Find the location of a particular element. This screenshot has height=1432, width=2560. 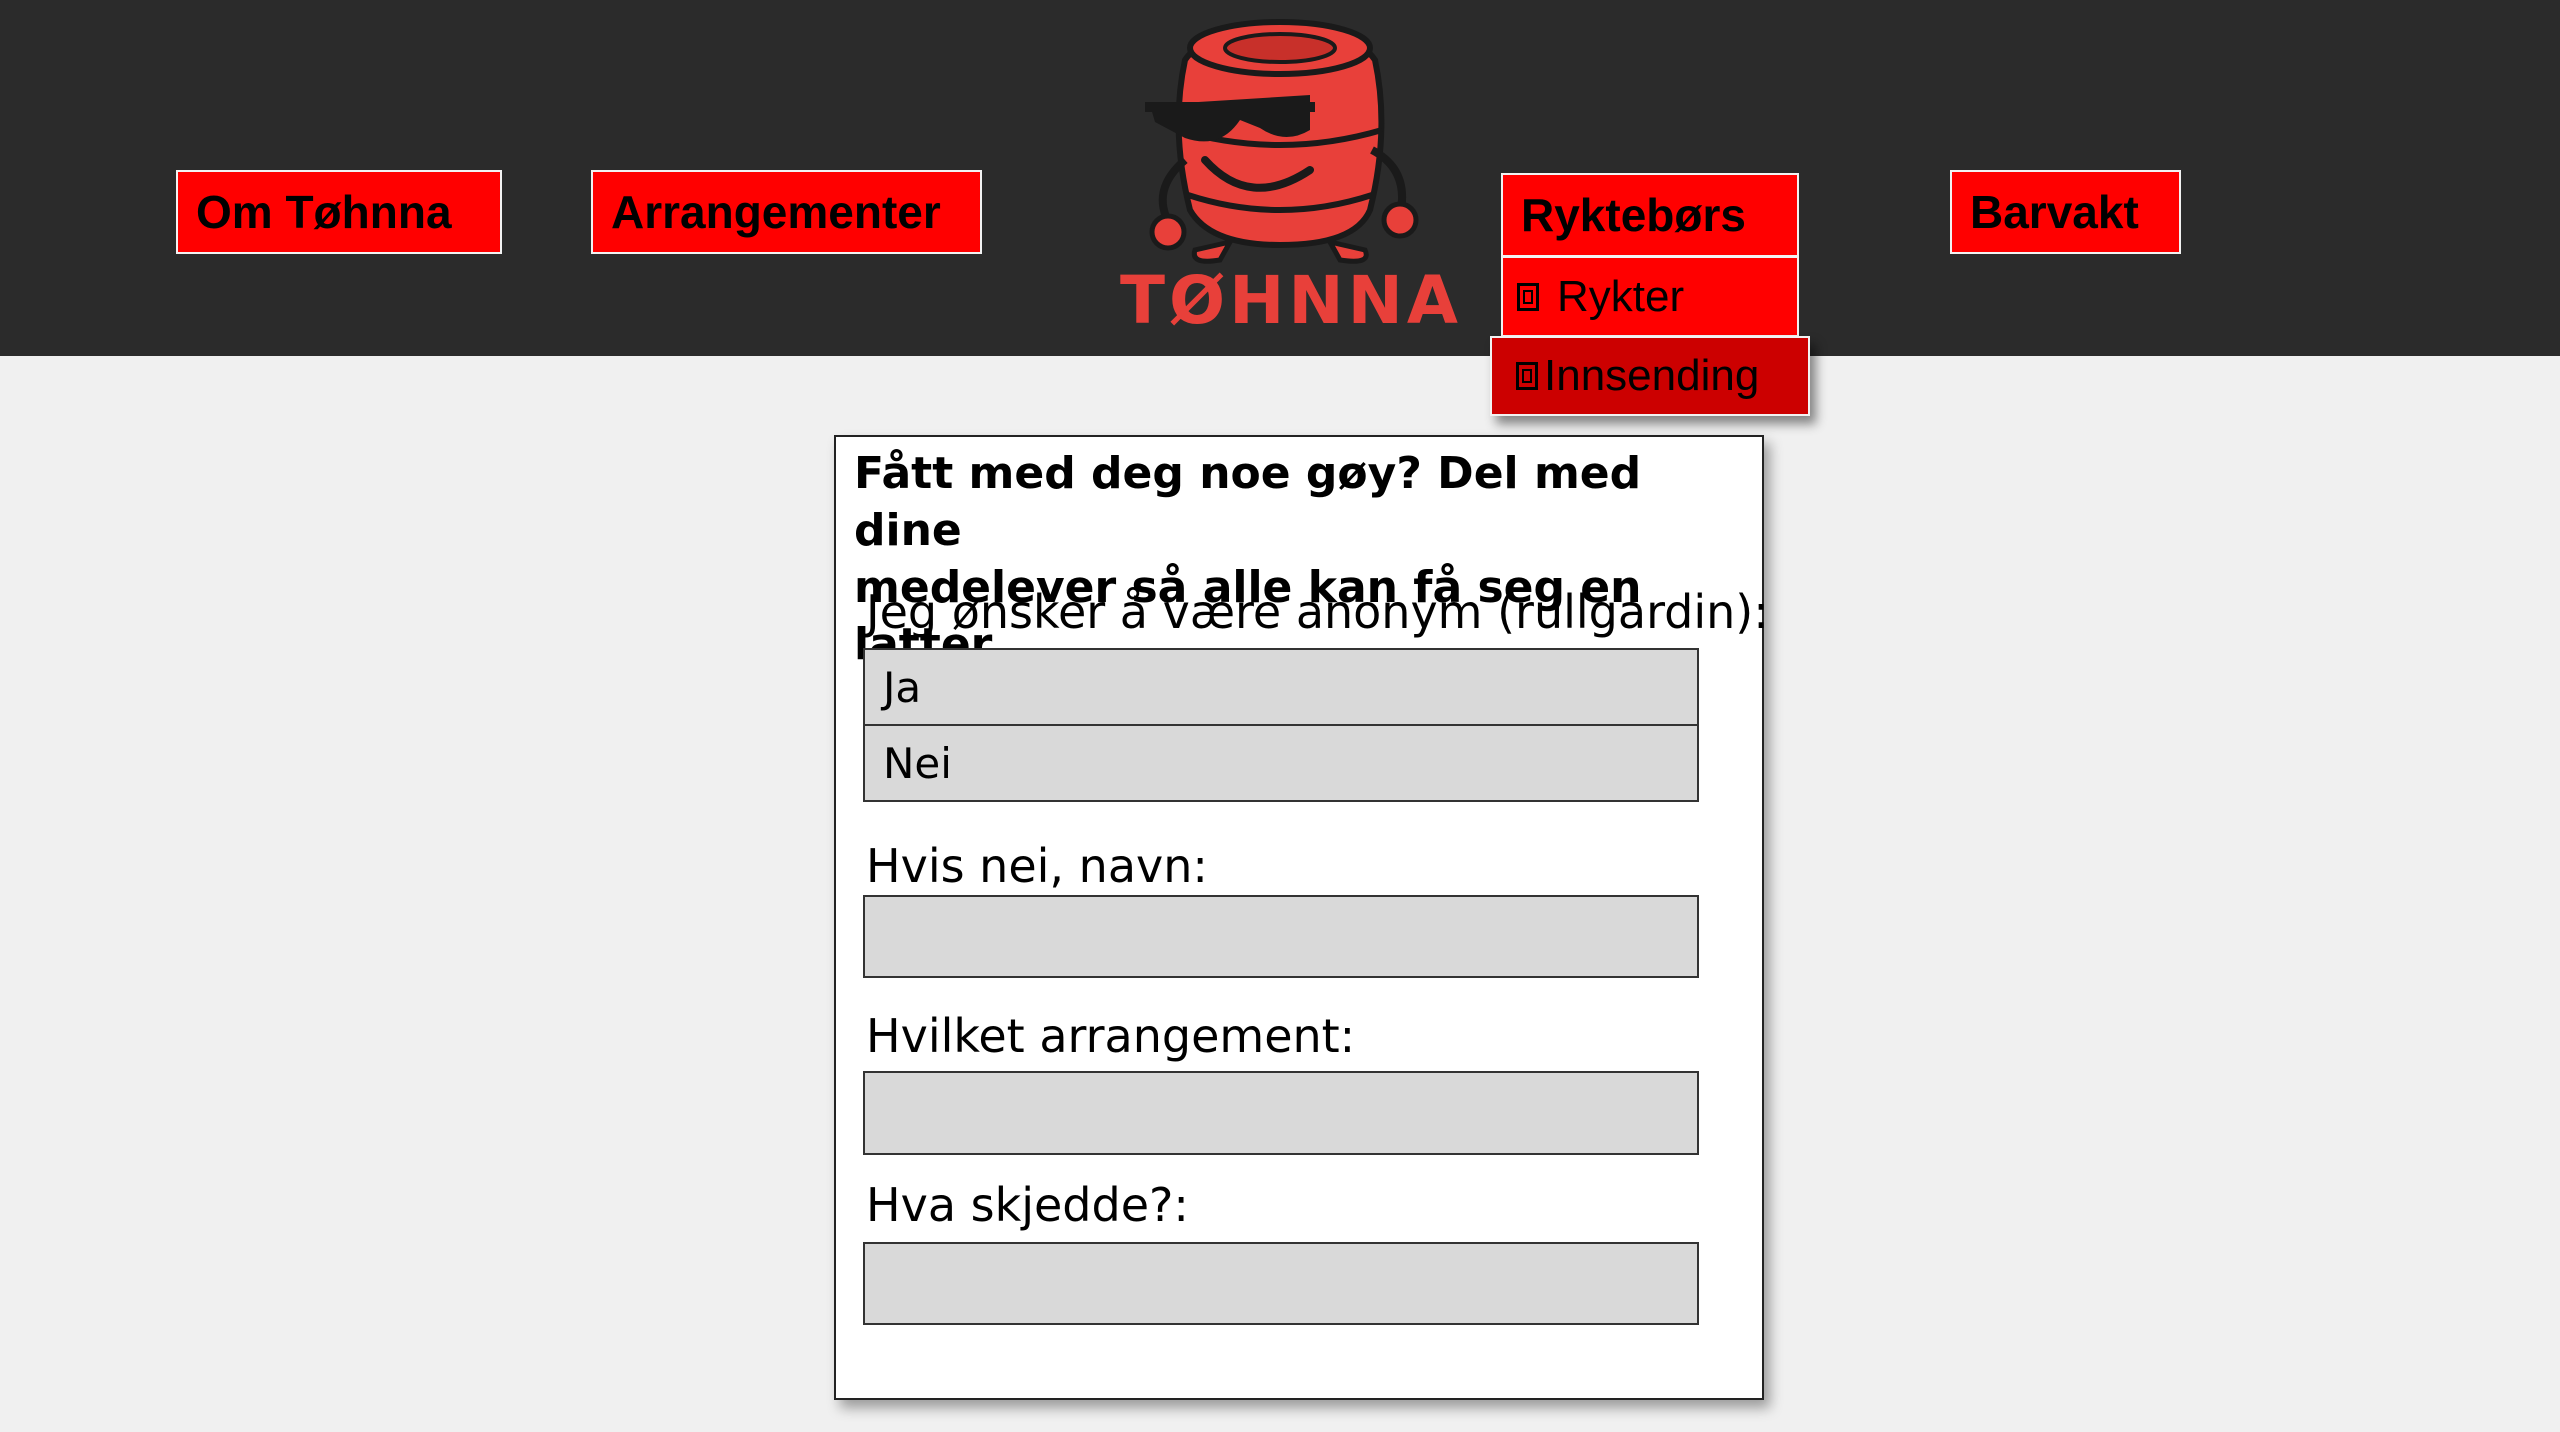

submenu-item-label: Innsending is located at coordinates (1652, 375).